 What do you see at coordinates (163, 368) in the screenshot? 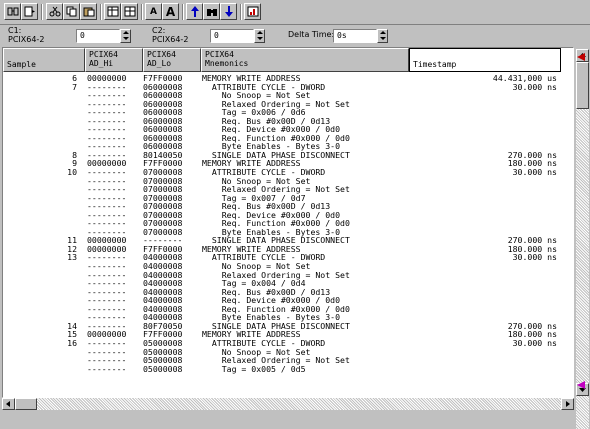
I see `cell-ad-lo: 05000008` at bounding box center [163, 368].